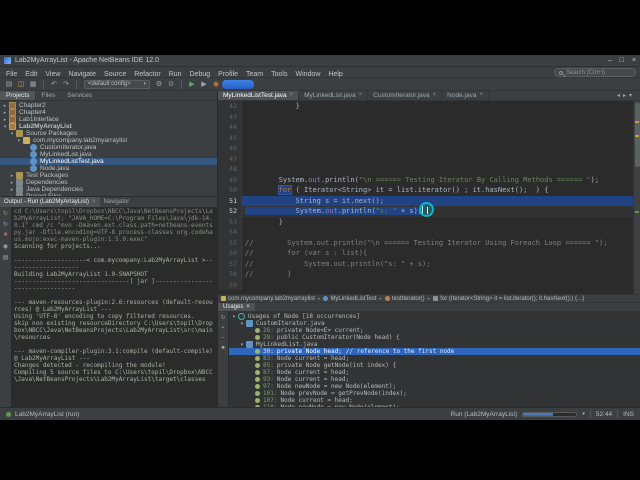 The width and height of the screenshot is (640, 480). What do you see at coordinates (624, 95) in the screenshot?
I see `scroll-tabs-right-icon: ▸` at bounding box center [624, 95].